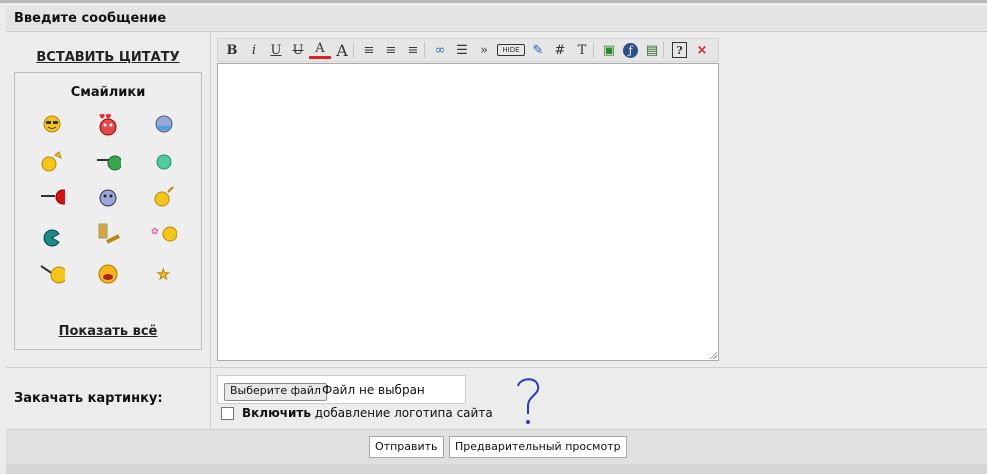 This screenshot has height=474, width=987. I want to click on text-button: T, so click(582, 50).